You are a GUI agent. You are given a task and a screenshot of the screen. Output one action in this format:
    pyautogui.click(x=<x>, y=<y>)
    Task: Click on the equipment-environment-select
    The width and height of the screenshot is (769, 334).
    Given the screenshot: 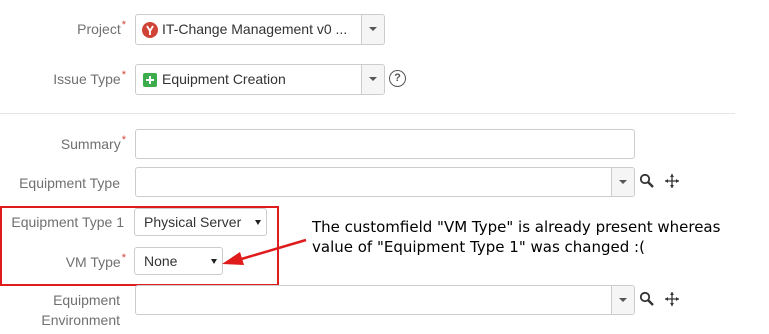 What is the action you would take?
    pyautogui.click(x=385, y=300)
    